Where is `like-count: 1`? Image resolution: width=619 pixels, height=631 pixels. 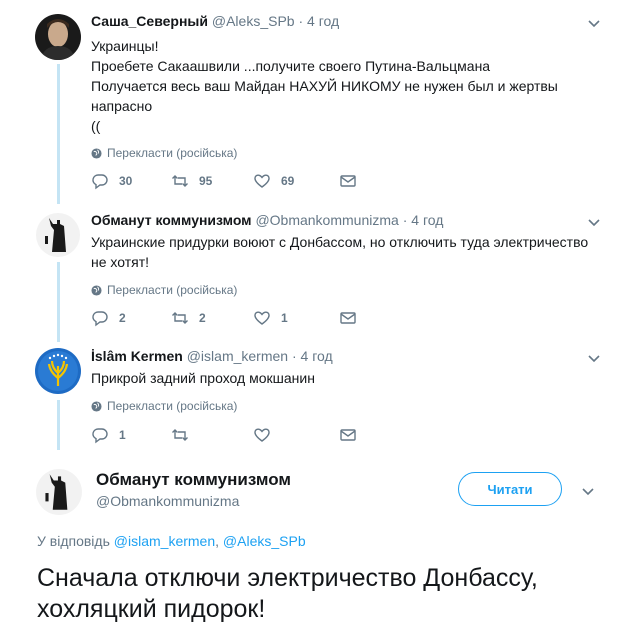 like-count: 1 is located at coordinates (284, 318).